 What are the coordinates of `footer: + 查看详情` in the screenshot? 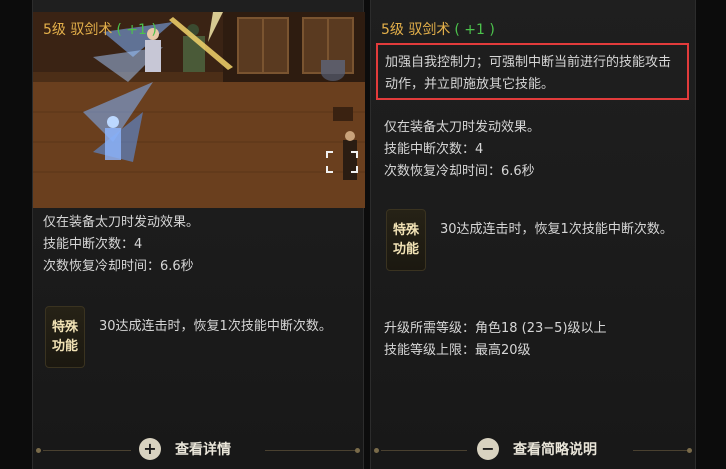 It's located at (198, 450).